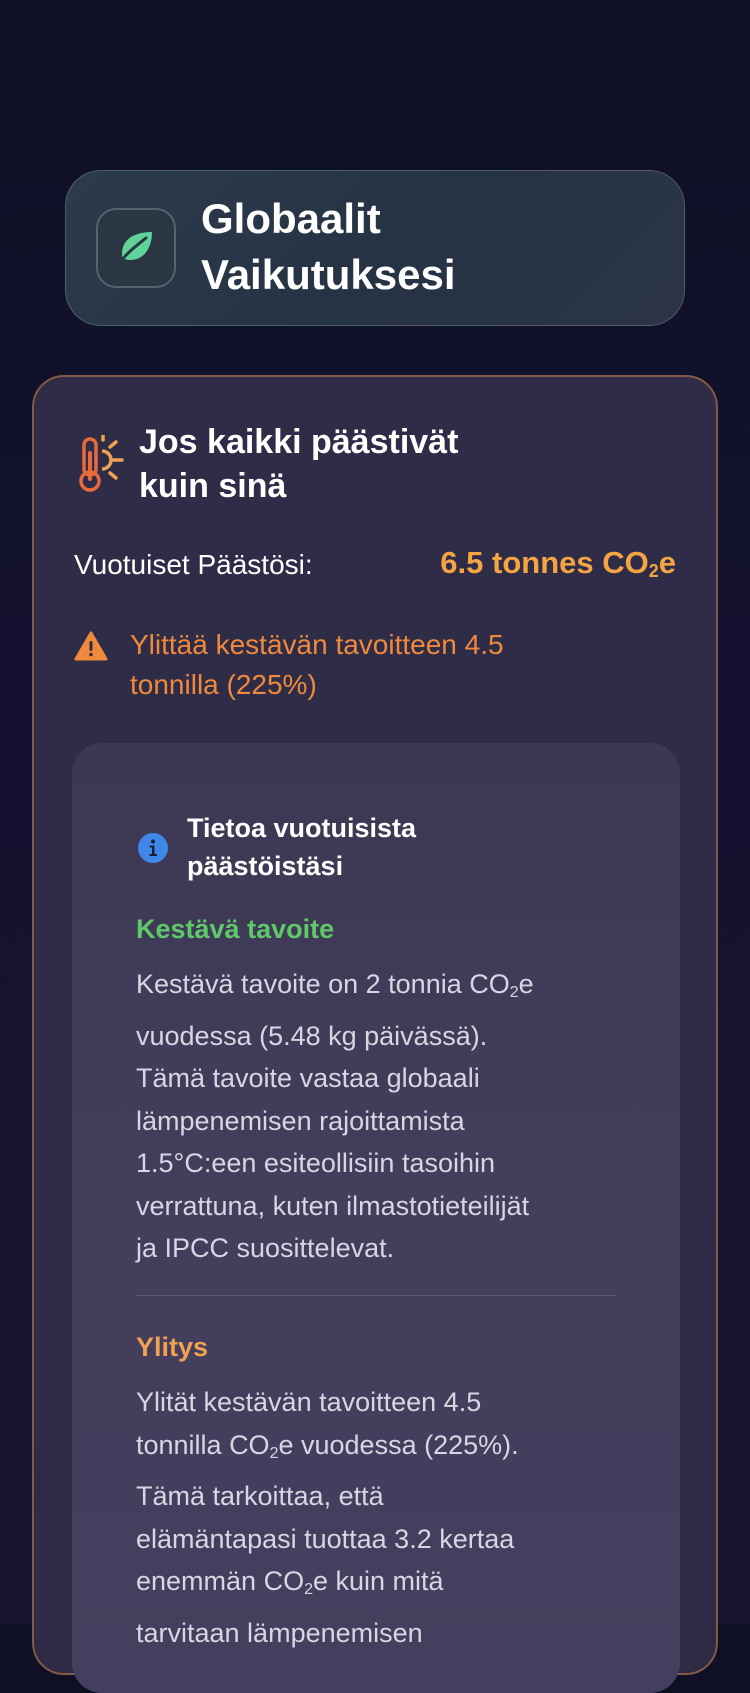 This screenshot has height=1693, width=750. I want to click on sustainable-text-line-3: Tämä tavoite vastaa globaali, so click(308, 1078).